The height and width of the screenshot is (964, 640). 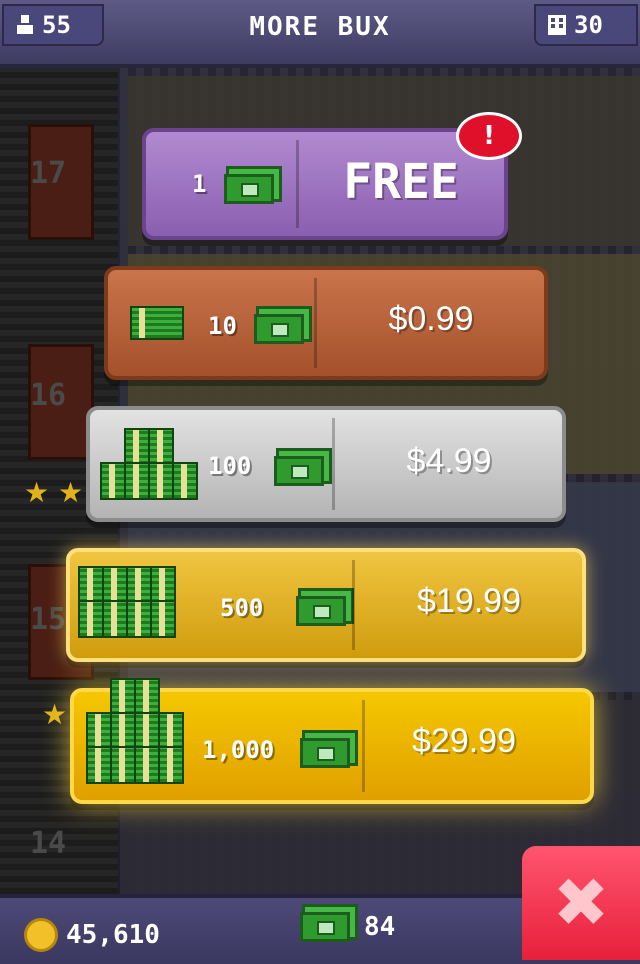 I want to click on offer-500-bux-button: 500 $19.99, so click(x=326, y=605).